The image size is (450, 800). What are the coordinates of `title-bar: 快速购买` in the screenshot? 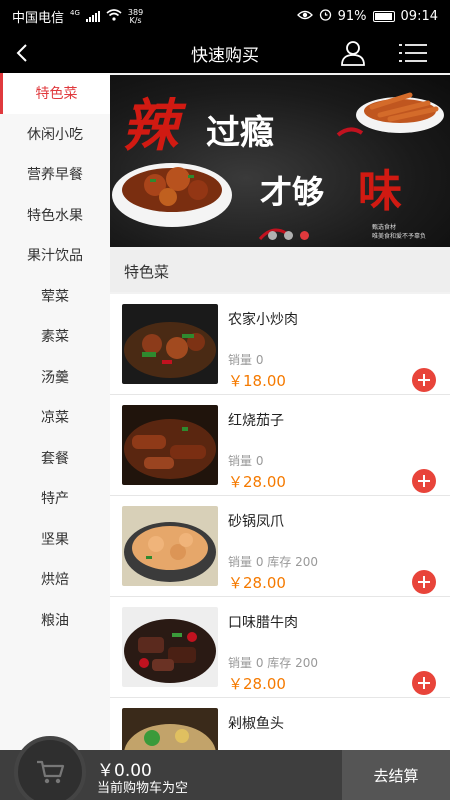 It's located at (225, 53).